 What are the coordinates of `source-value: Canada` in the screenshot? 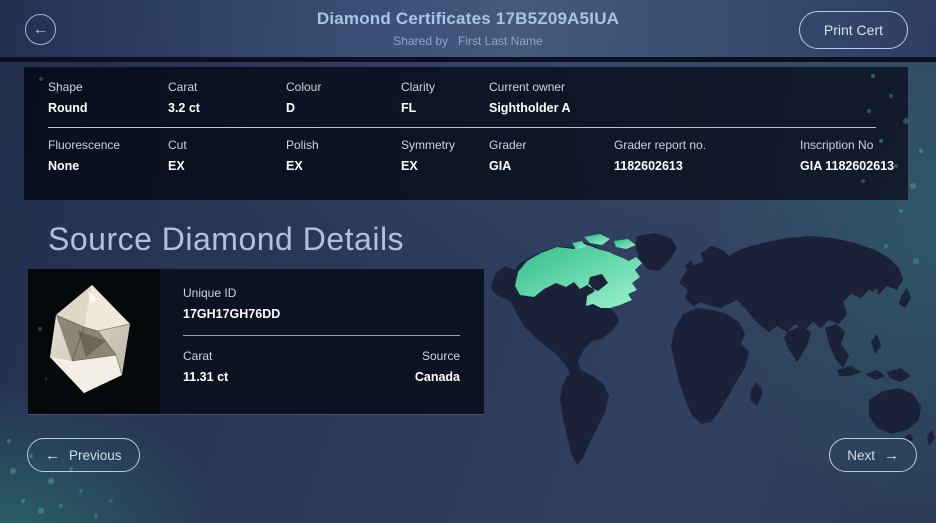 It's located at (437, 377).